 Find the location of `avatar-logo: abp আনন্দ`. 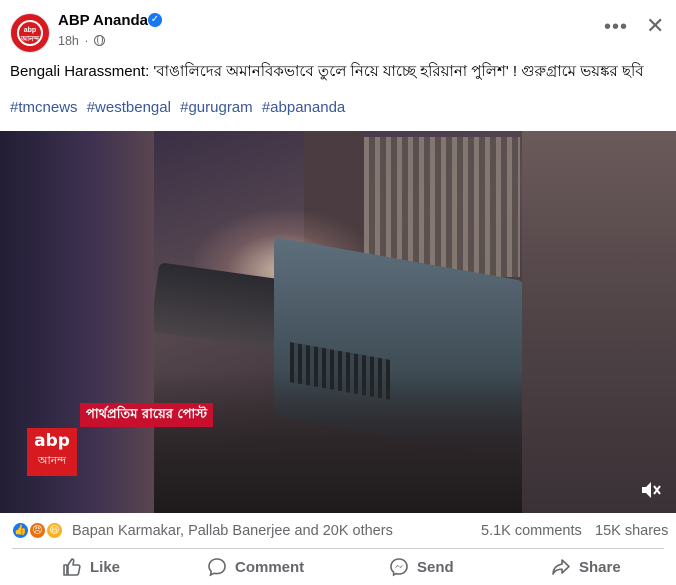

avatar-logo: abp আনন্দ is located at coordinates (30, 33).